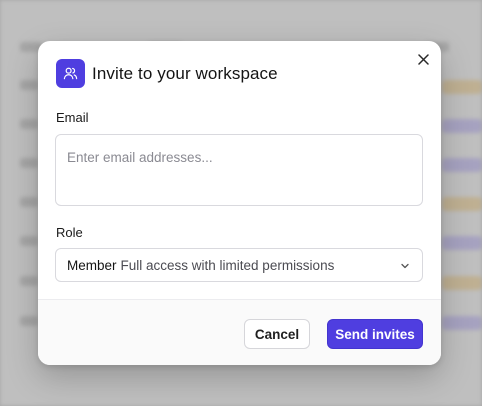 The width and height of the screenshot is (482, 406). I want to click on role-selected-description: Full access with limited permissions, so click(227, 265).